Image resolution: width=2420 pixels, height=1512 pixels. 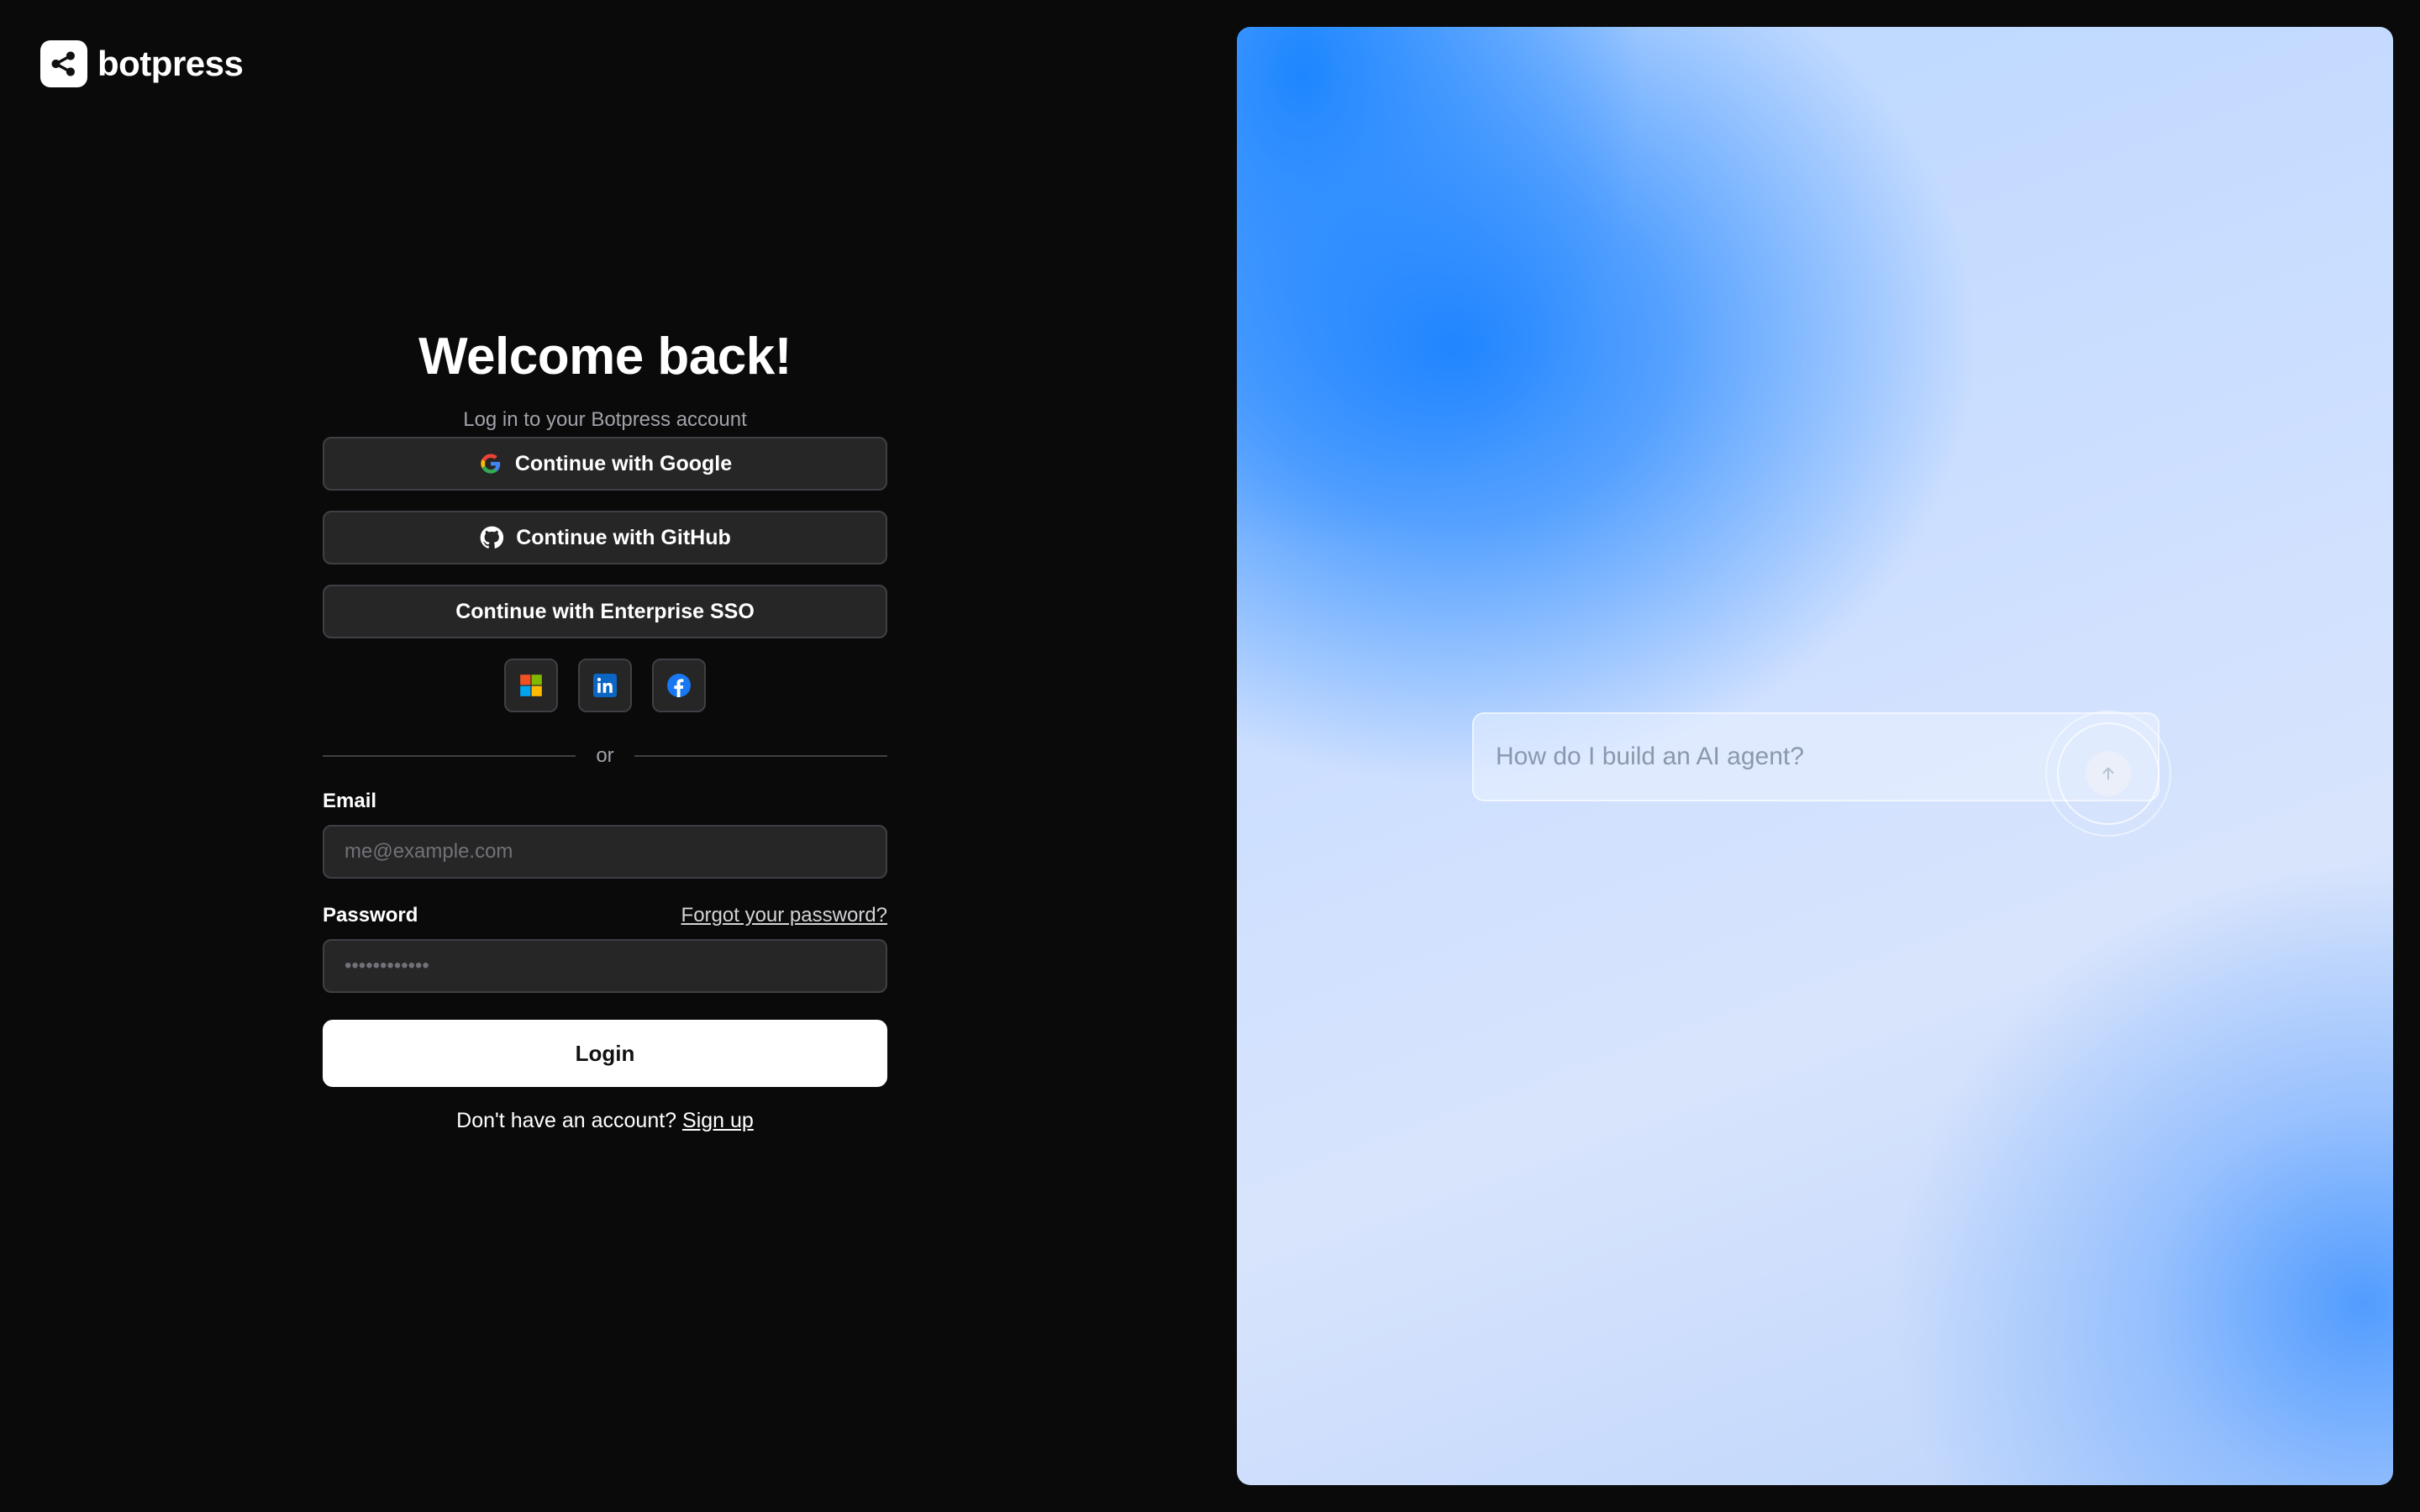 I want to click on signup-link: Sign up, so click(x=718, y=1120).